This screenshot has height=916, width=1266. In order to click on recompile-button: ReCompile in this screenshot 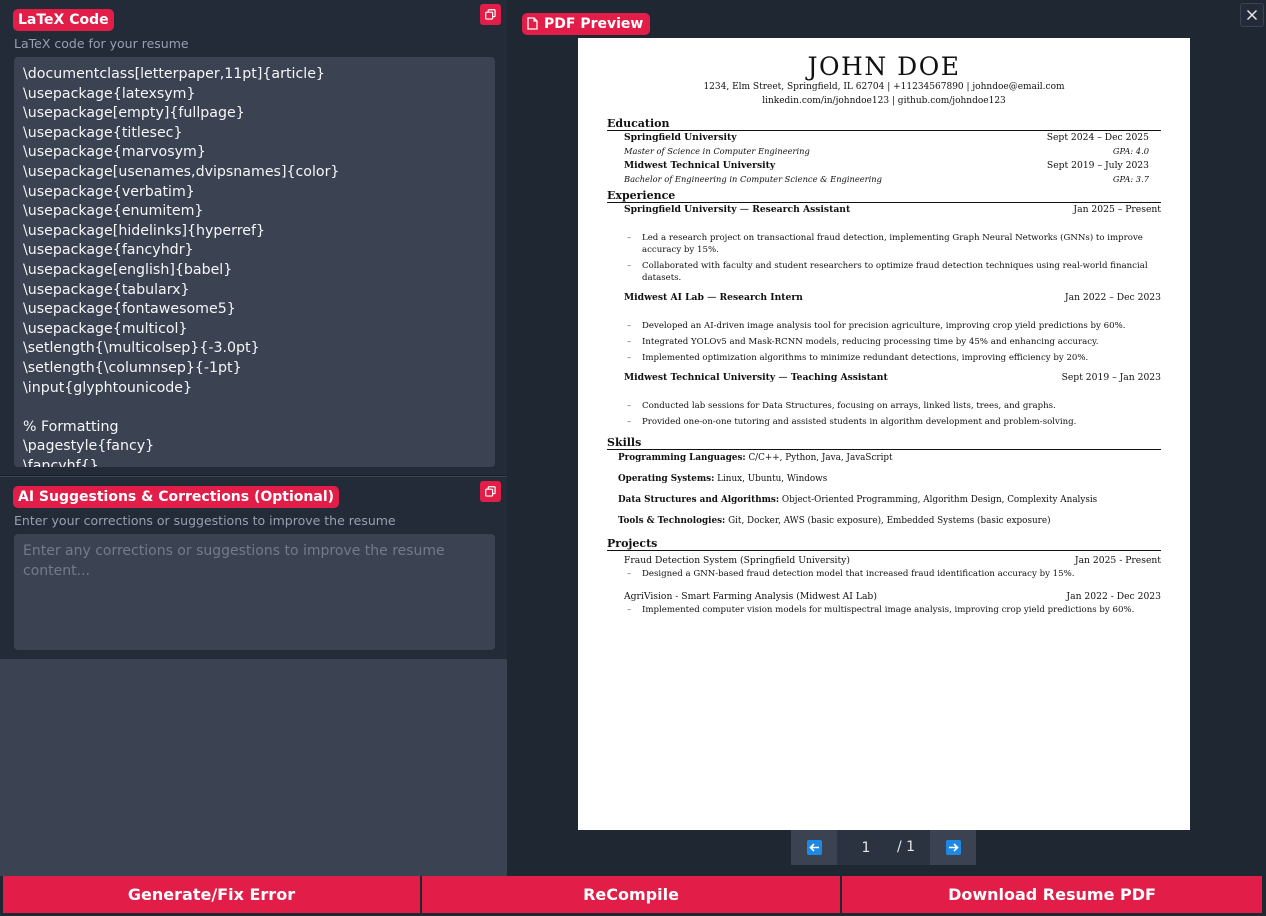, I will do `click(631, 894)`.